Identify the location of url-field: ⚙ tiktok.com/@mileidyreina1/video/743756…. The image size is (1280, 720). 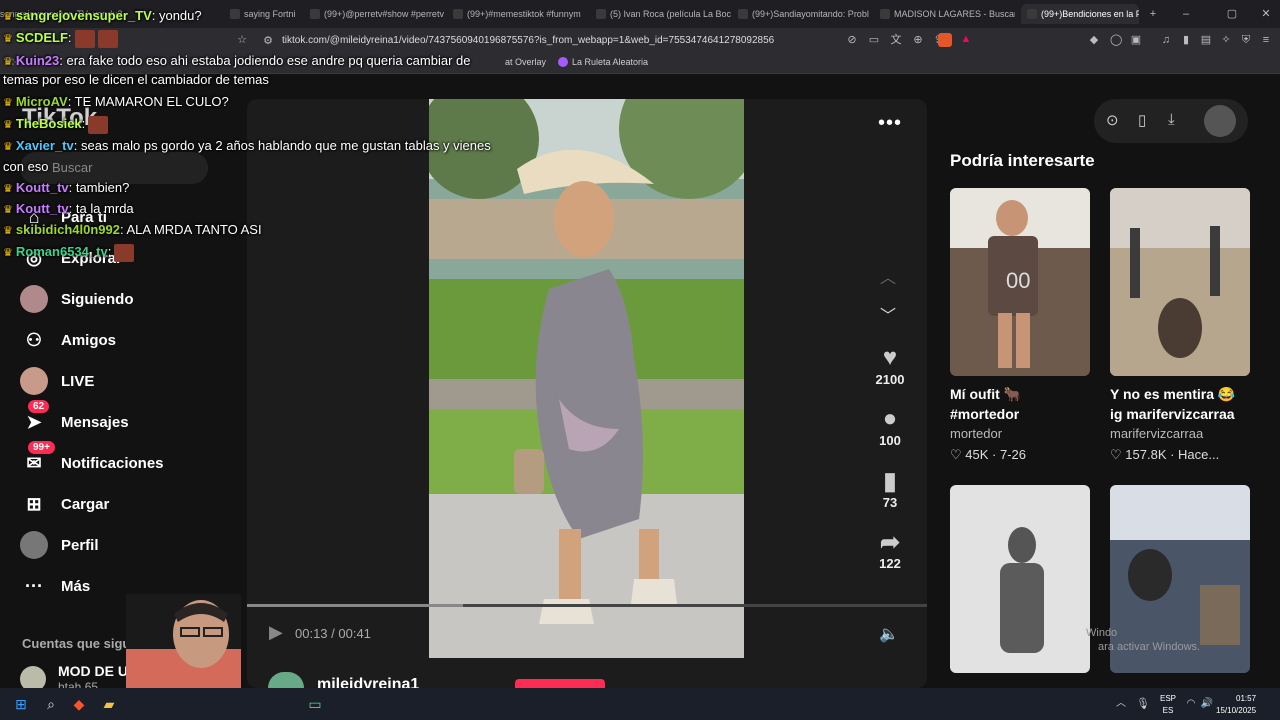
(536, 40).